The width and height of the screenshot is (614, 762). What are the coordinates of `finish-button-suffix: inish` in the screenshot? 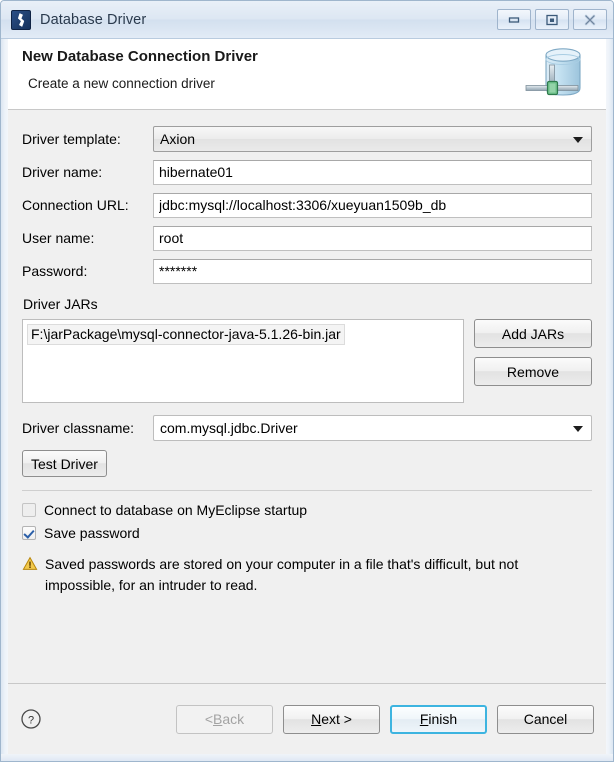 It's located at (443, 719).